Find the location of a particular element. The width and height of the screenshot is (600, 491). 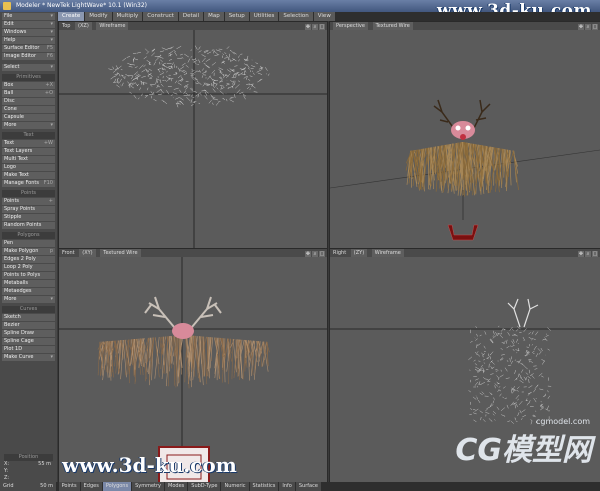

status-polygons: Polygons is located at coordinates (117, 486).